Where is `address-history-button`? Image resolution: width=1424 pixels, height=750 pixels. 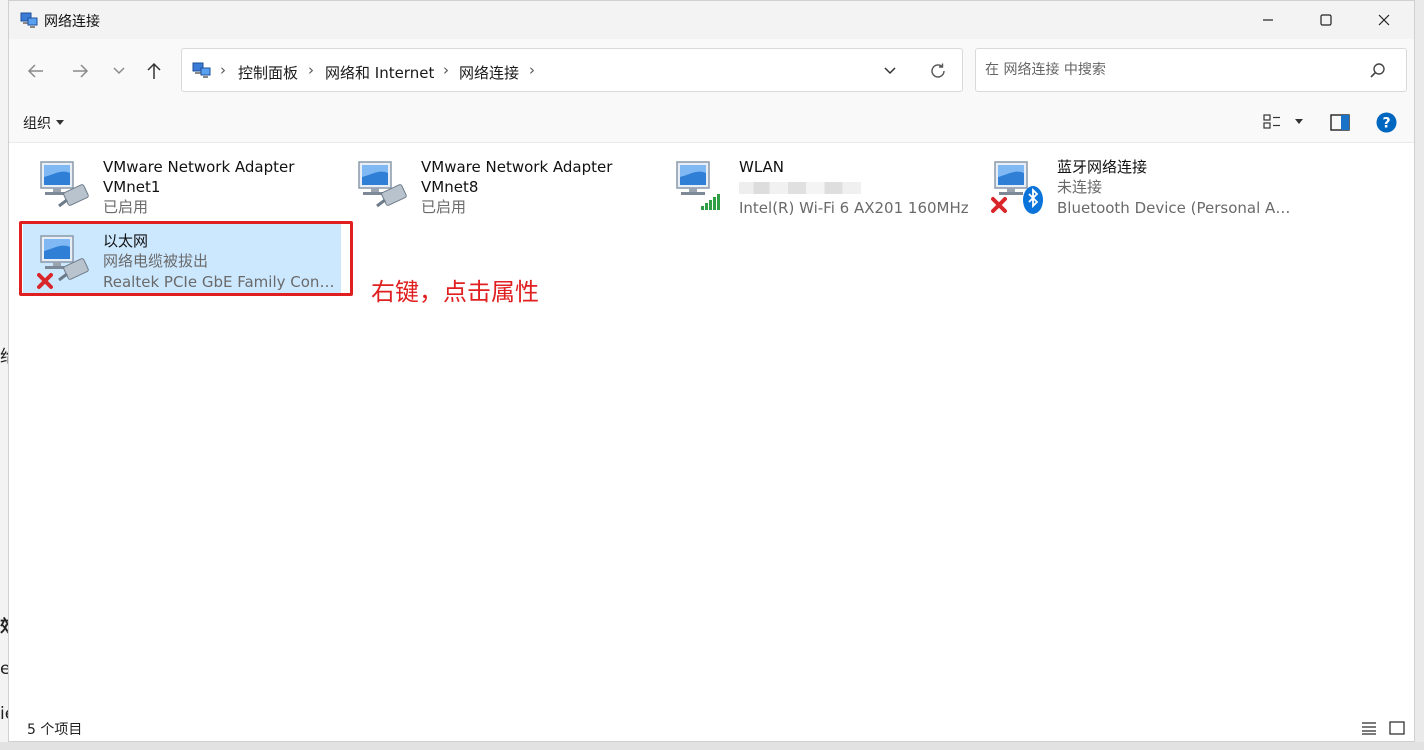 address-history-button is located at coordinates (890, 71).